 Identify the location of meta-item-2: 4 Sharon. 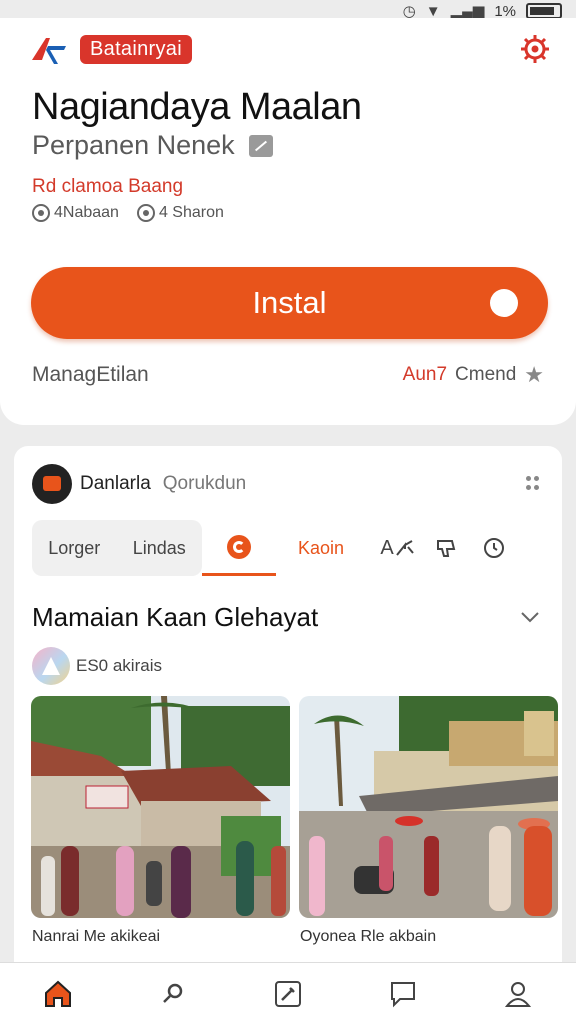
(180, 213).